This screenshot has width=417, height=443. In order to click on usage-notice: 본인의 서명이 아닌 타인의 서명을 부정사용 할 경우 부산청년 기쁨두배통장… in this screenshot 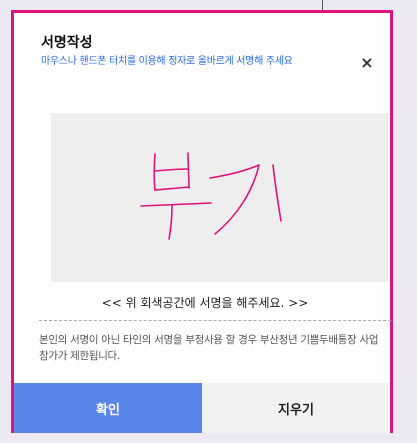, I will do `click(209, 348)`.